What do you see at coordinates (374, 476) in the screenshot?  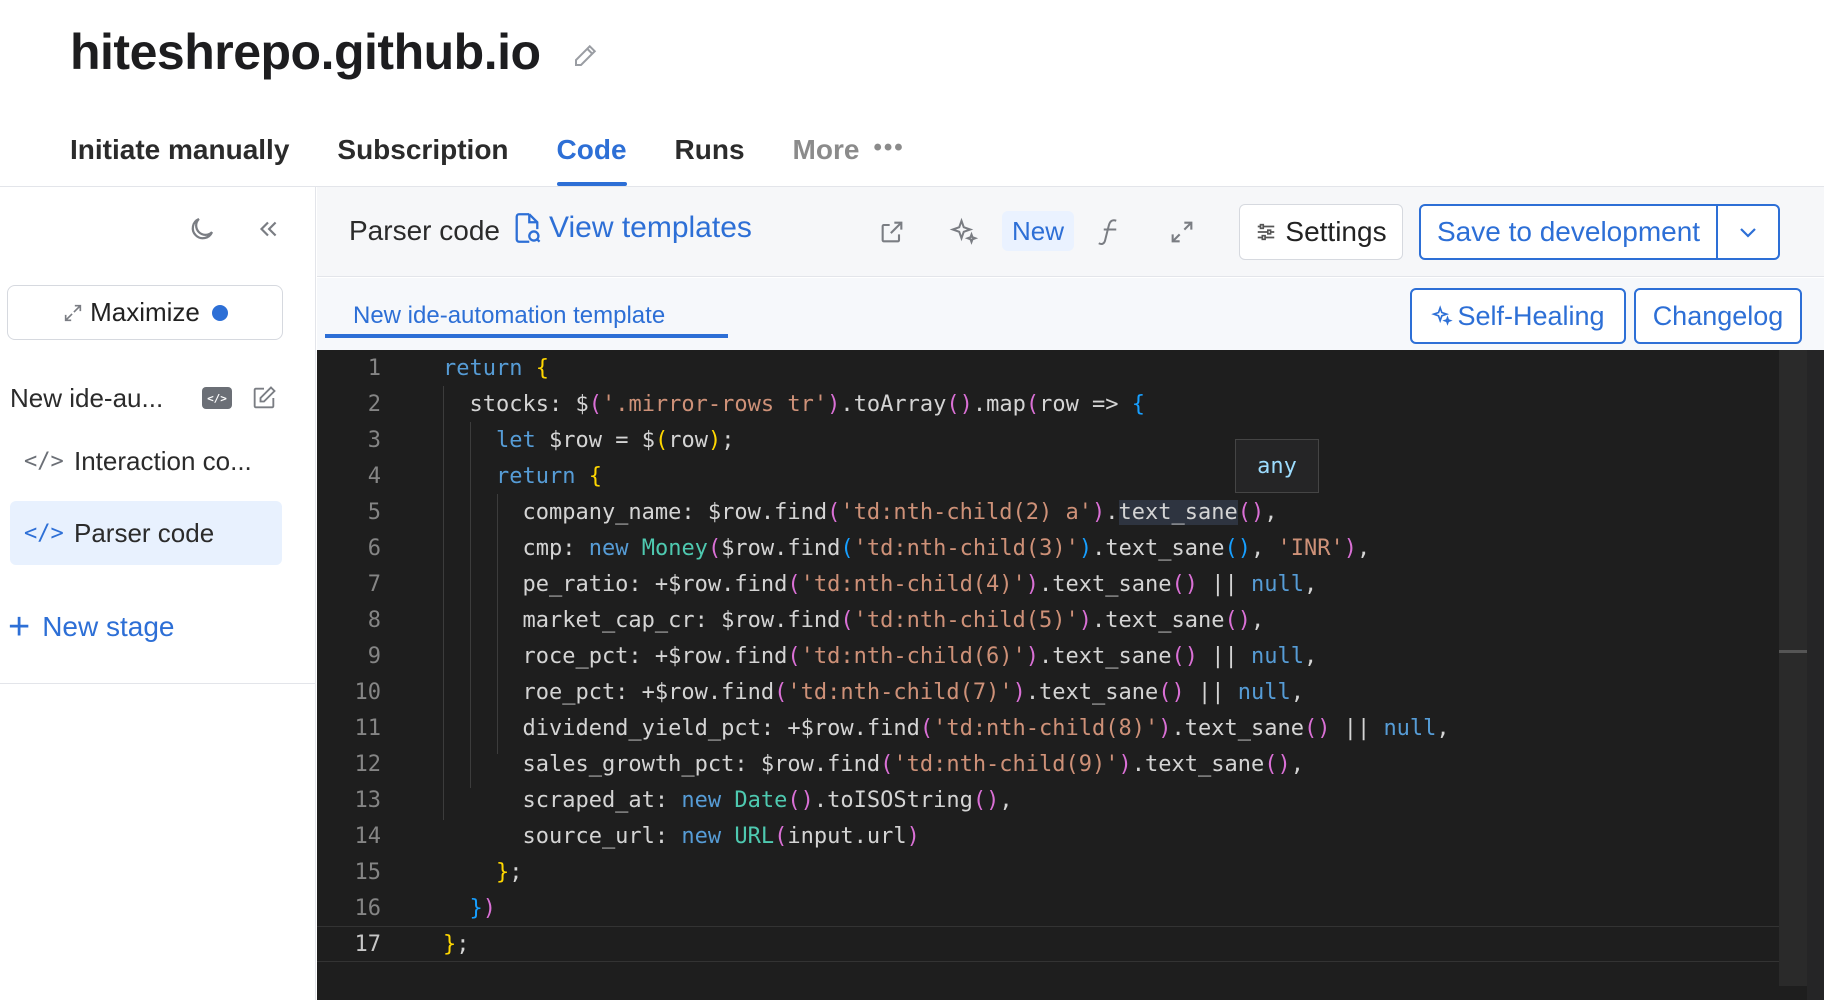 I see `line-number: 4` at bounding box center [374, 476].